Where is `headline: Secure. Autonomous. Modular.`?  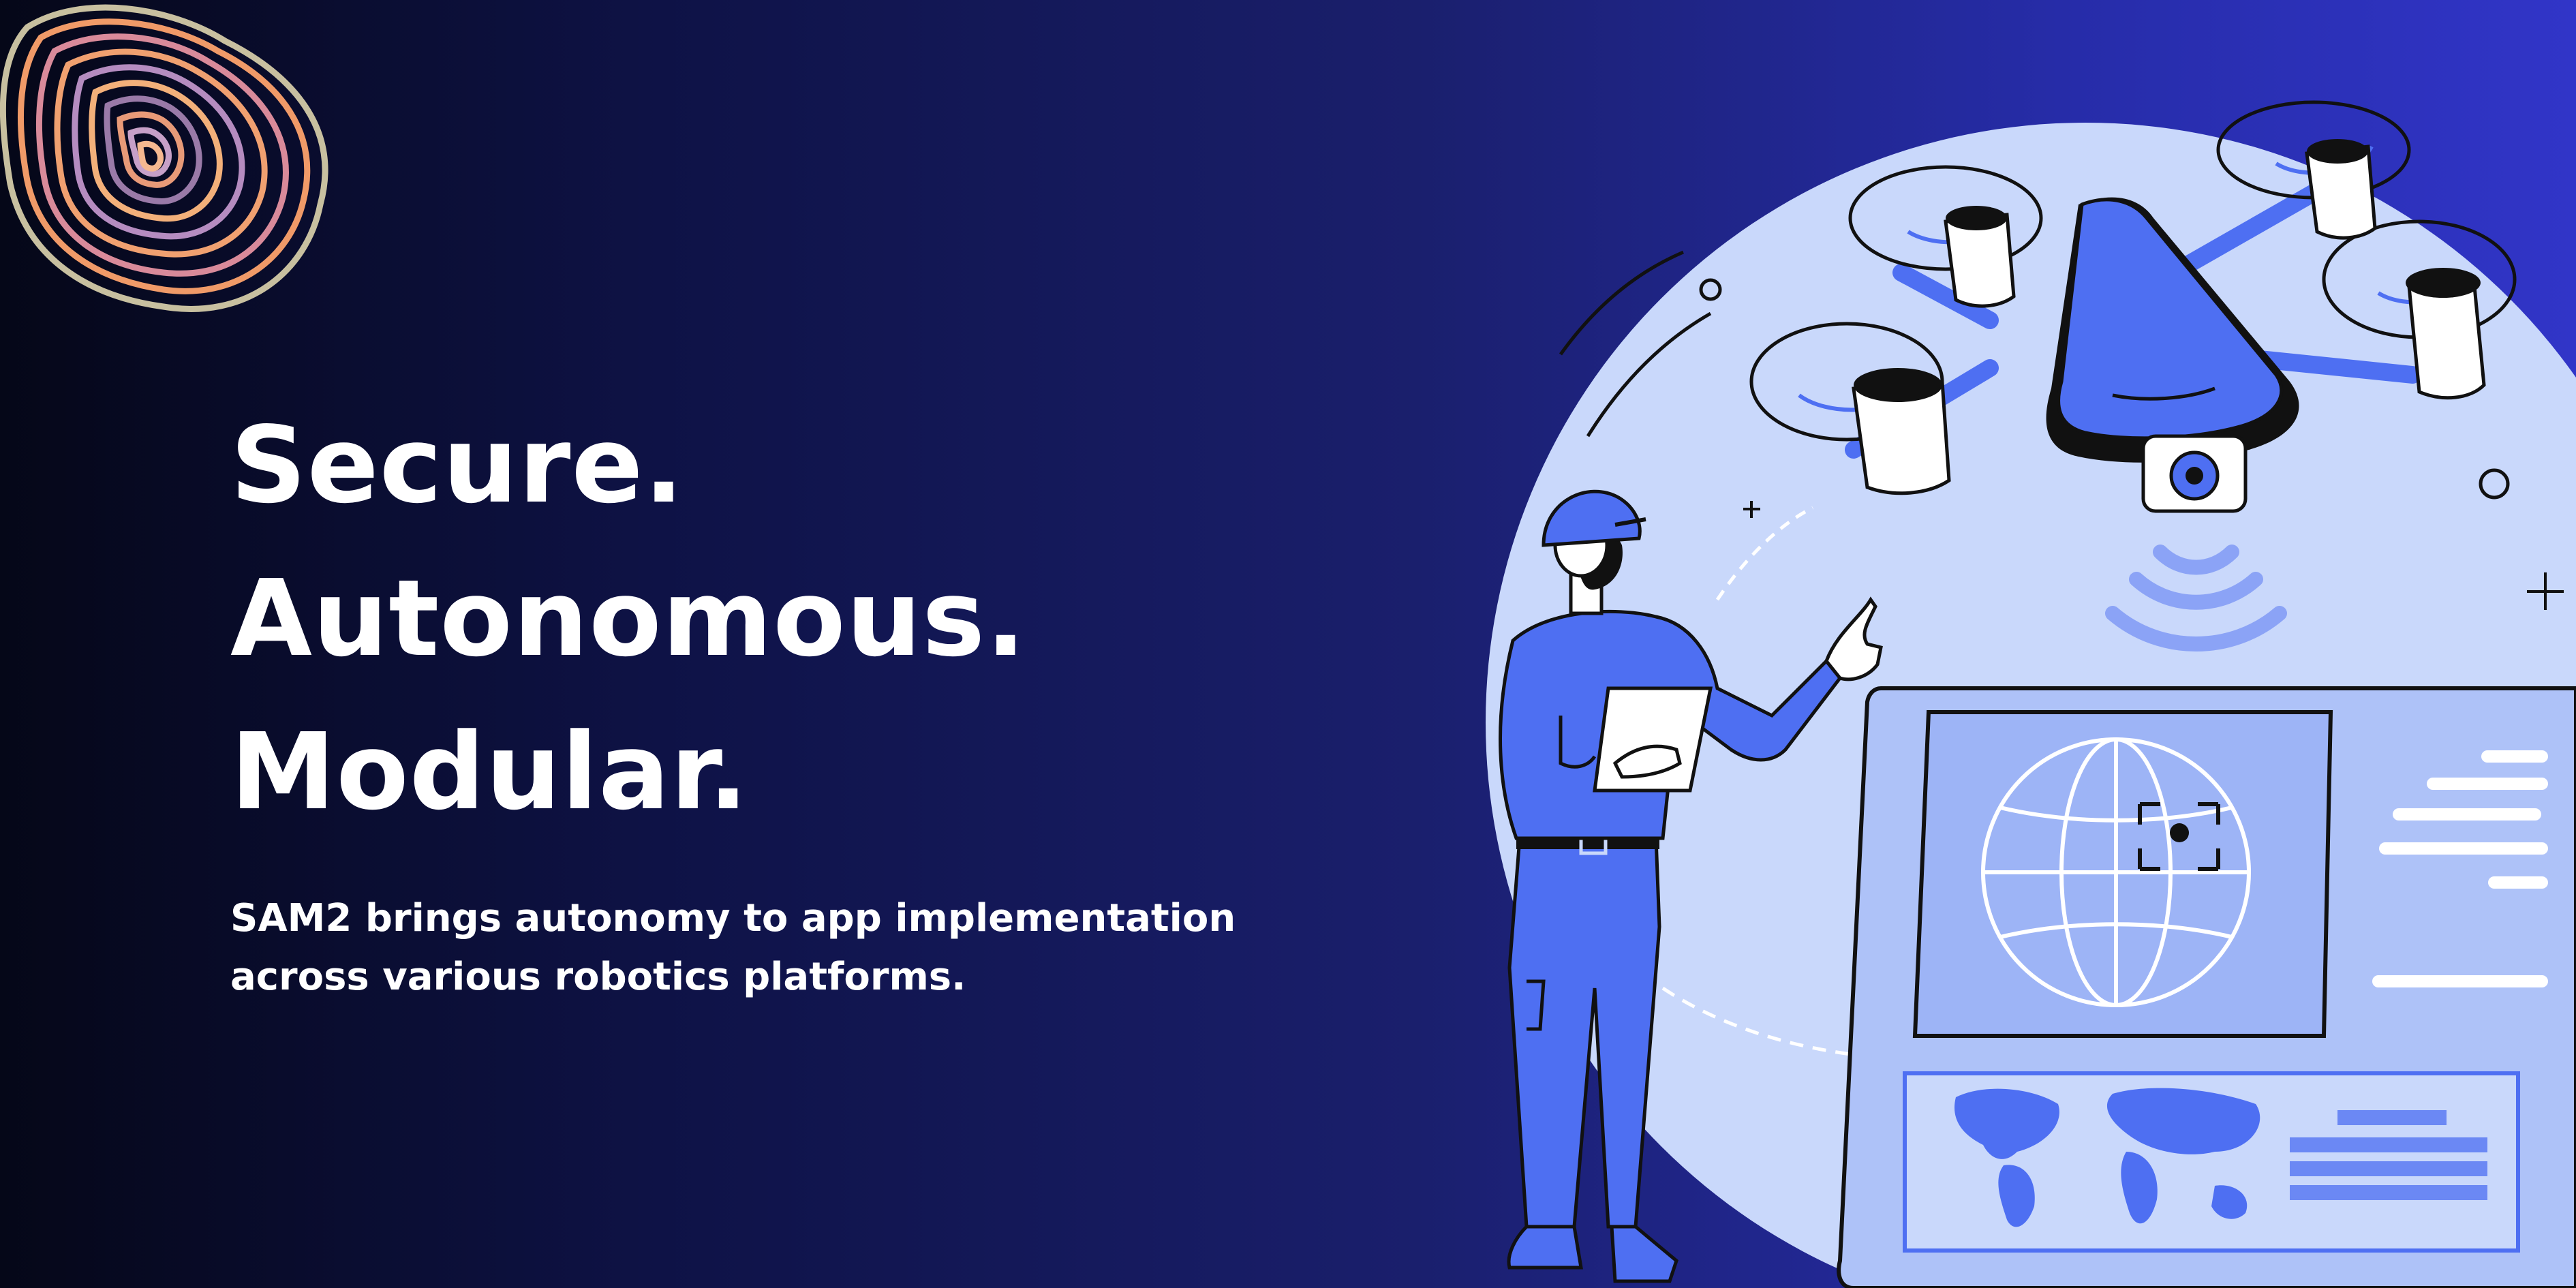
headline: Secure. Autonomous. Modular. is located at coordinates (628, 618).